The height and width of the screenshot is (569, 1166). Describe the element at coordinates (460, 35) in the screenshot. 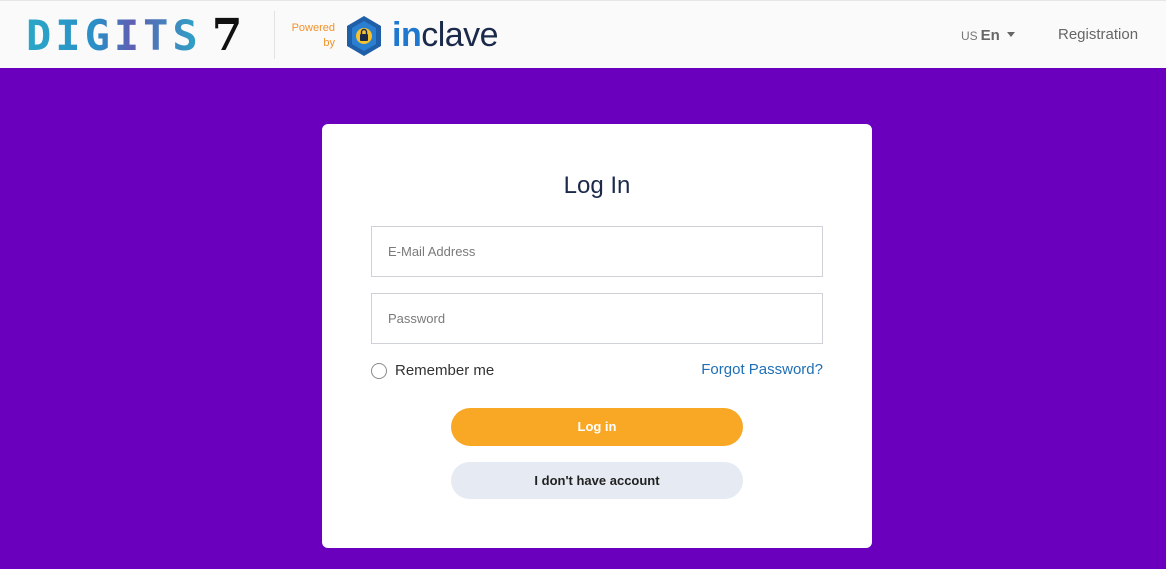

I see `brand-suffix: clave` at that location.